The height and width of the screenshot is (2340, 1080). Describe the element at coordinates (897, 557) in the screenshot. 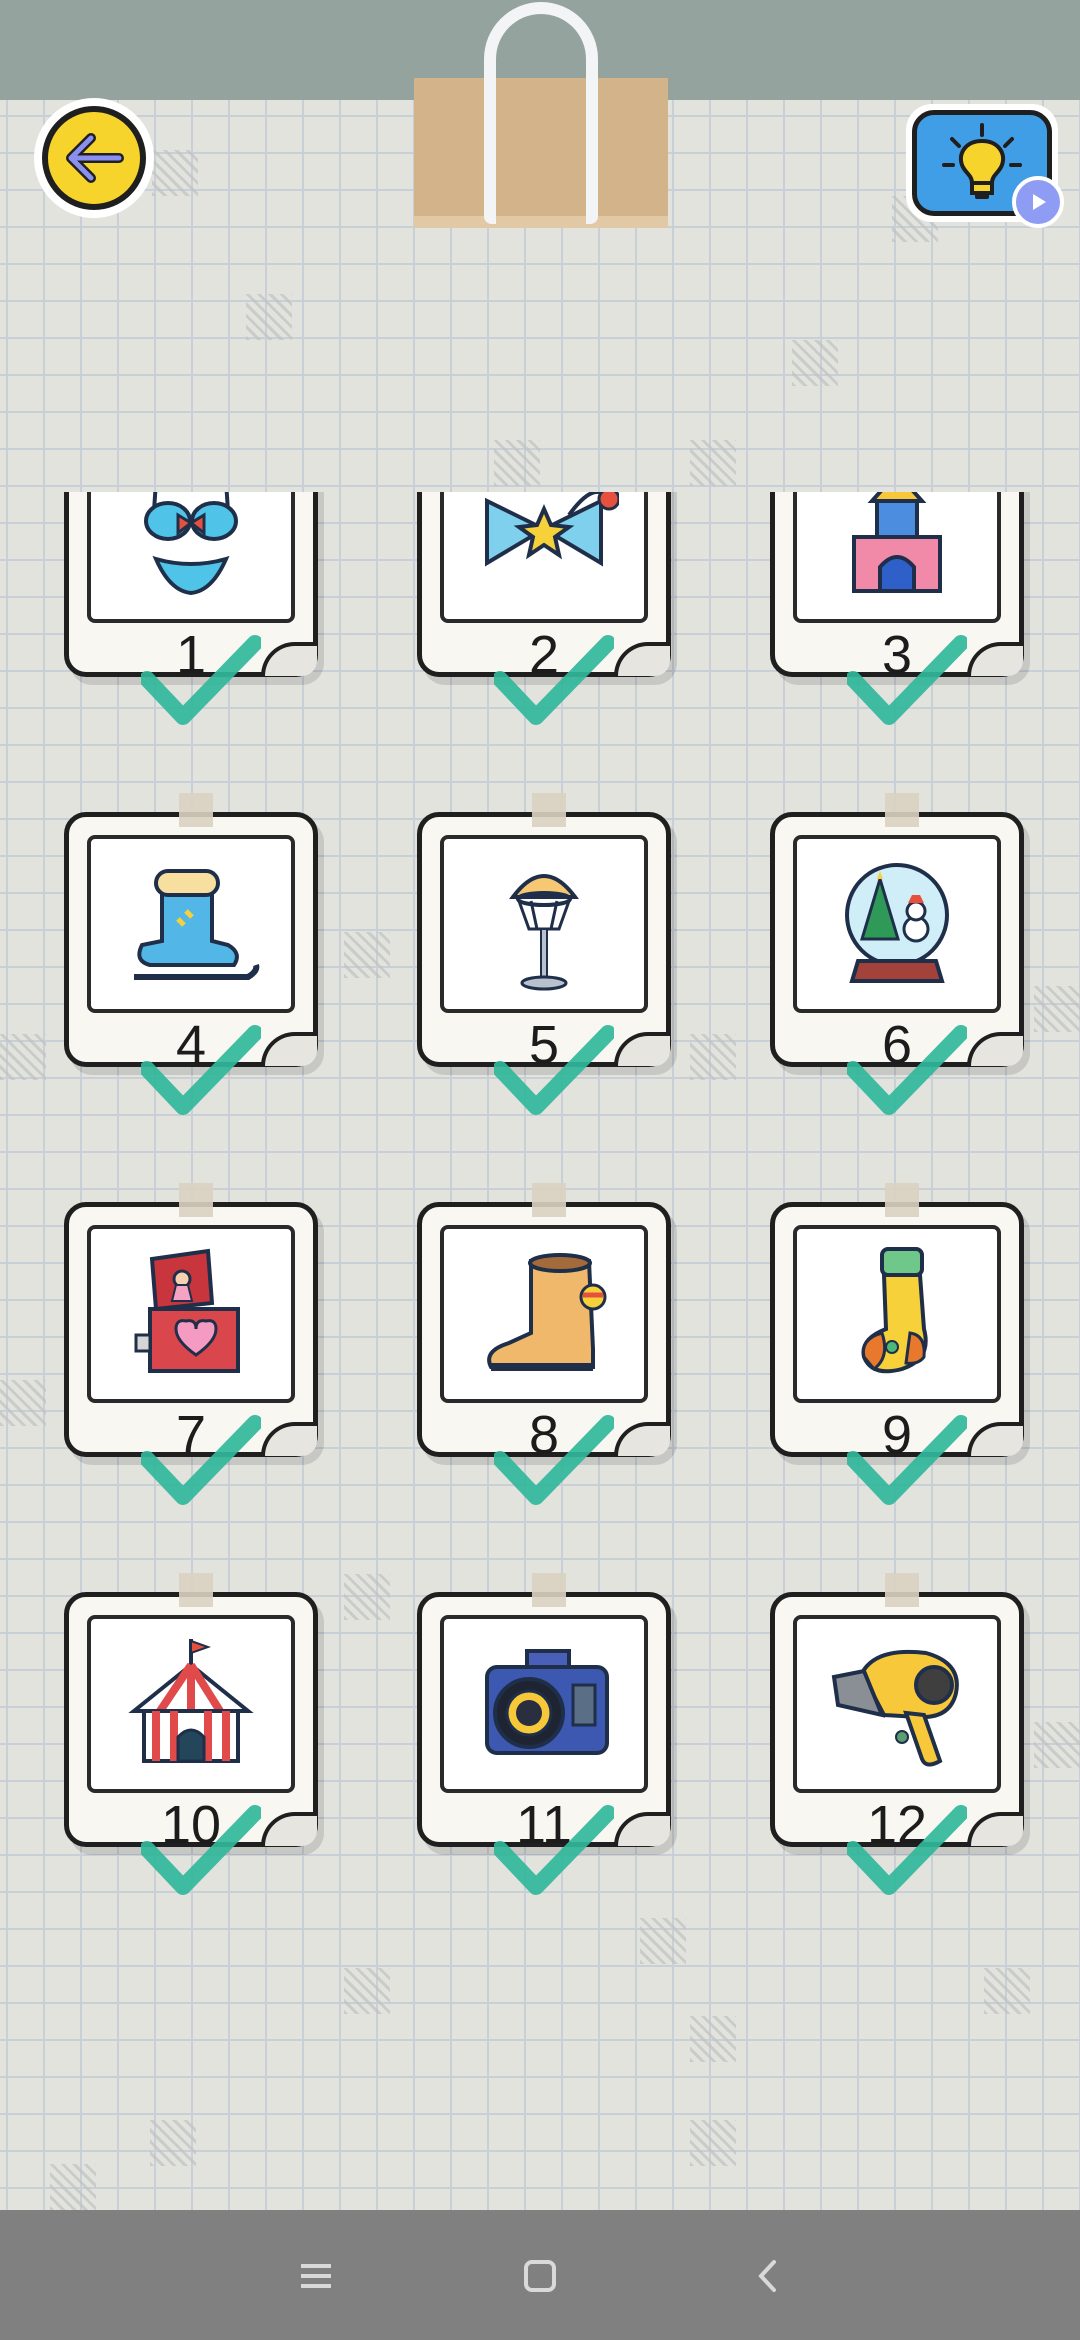

I see `toy-block-castle-icon` at that location.